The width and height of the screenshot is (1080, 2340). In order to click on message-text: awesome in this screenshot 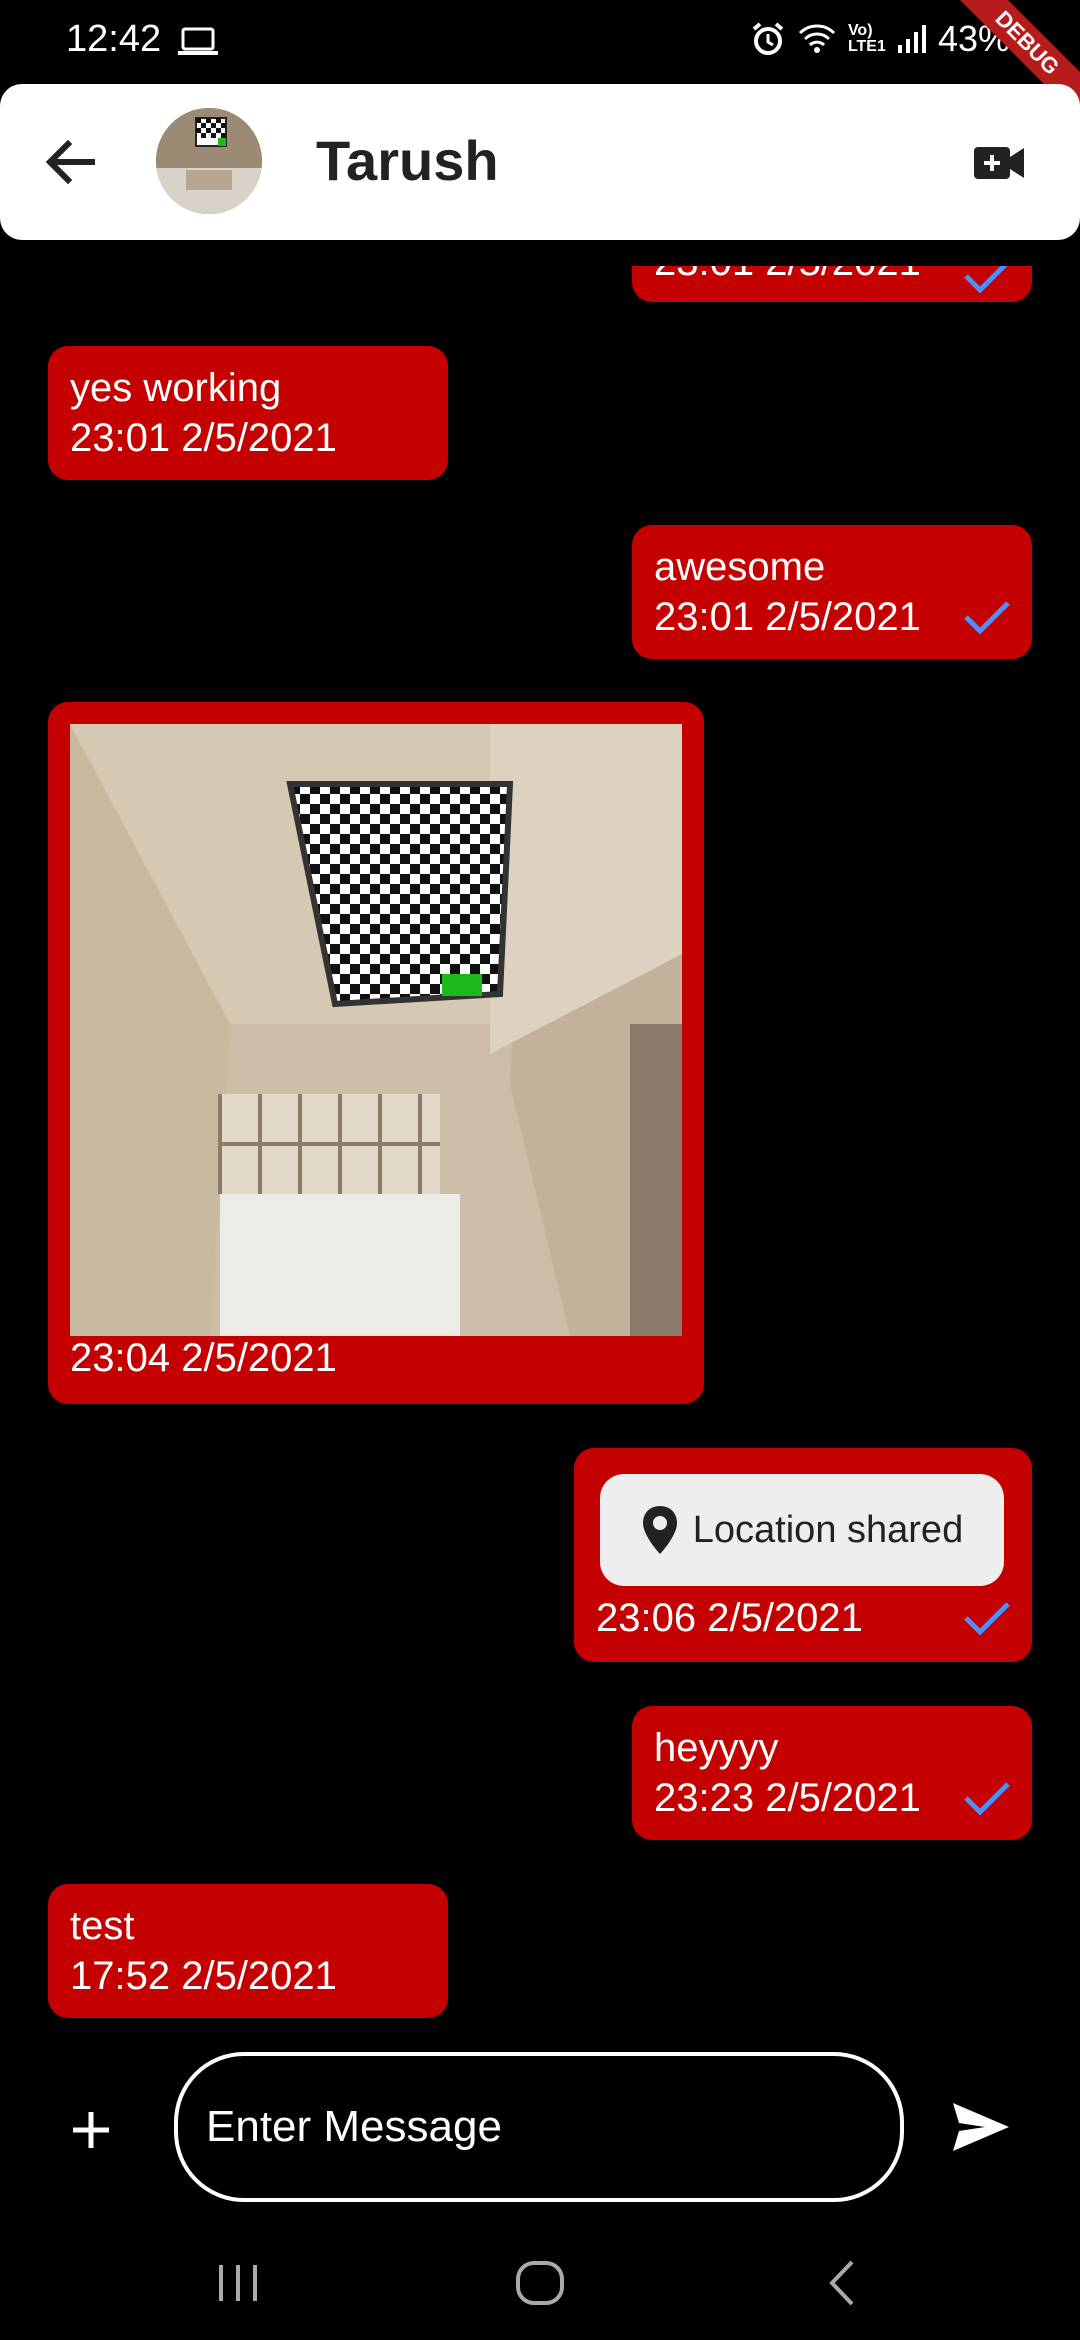, I will do `click(740, 567)`.